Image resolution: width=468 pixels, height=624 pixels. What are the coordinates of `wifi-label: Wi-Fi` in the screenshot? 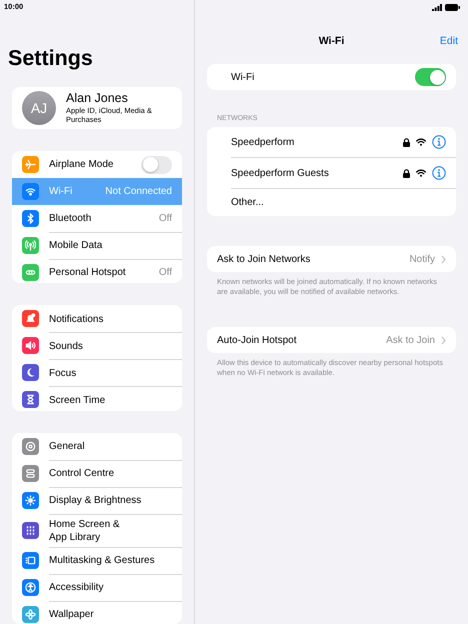 It's located at (242, 77).